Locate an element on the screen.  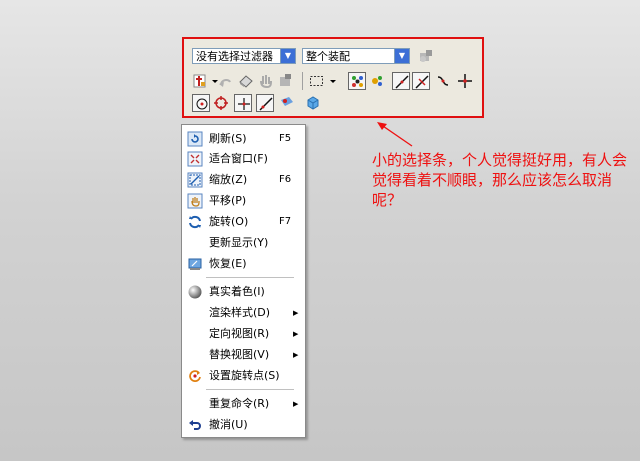
menu-item-update-display: 更新显示(Y) is located at coordinates (243, 243).